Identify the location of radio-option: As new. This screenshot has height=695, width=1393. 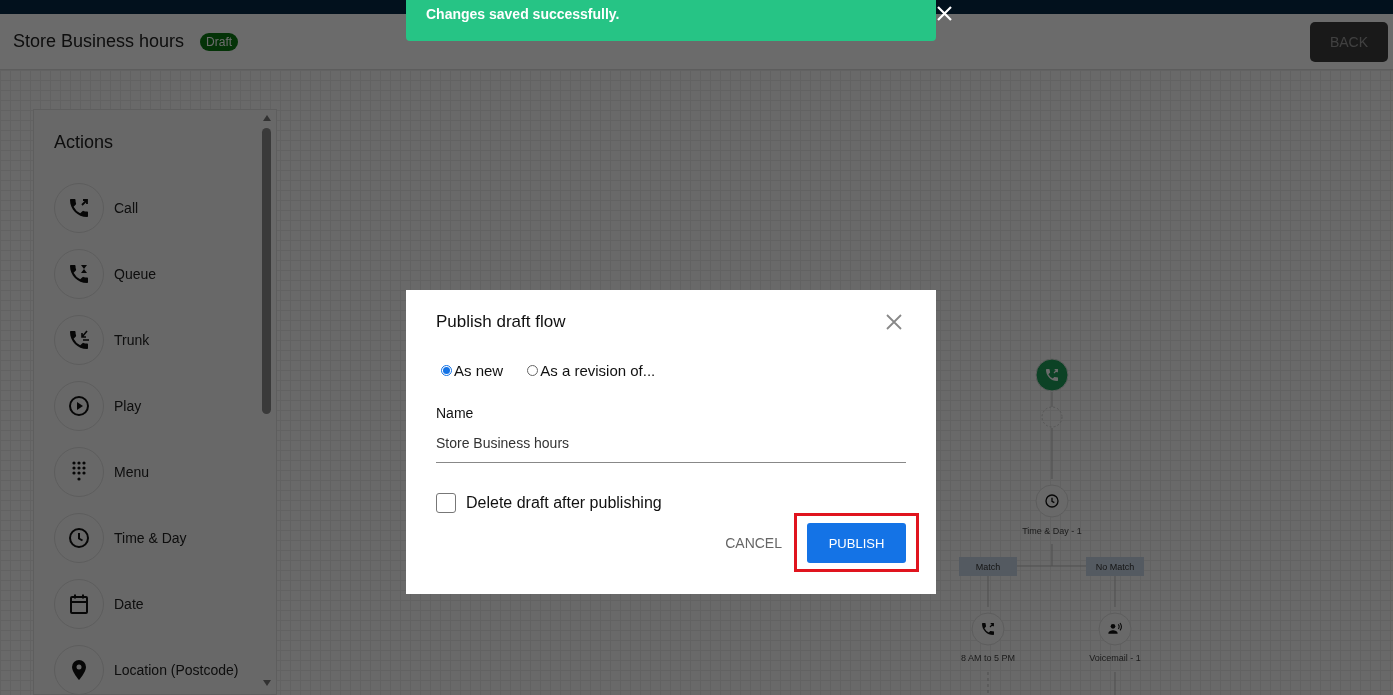
(472, 370).